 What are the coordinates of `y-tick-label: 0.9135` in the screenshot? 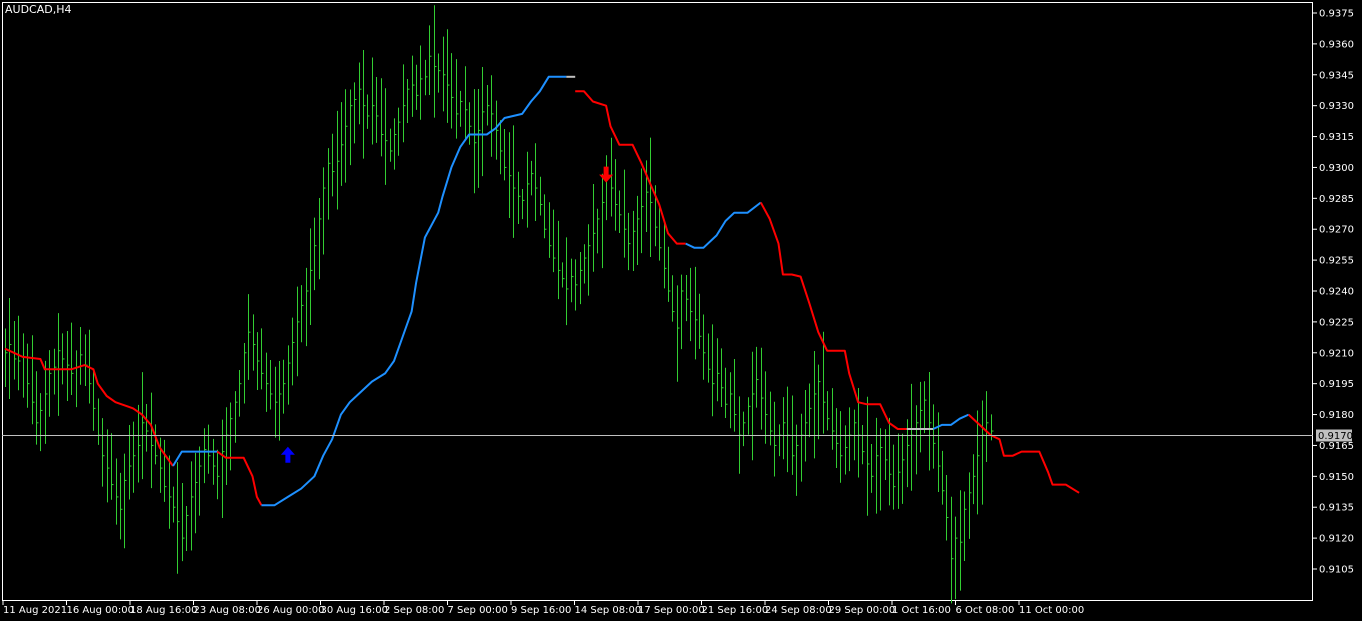 It's located at (1336, 508).